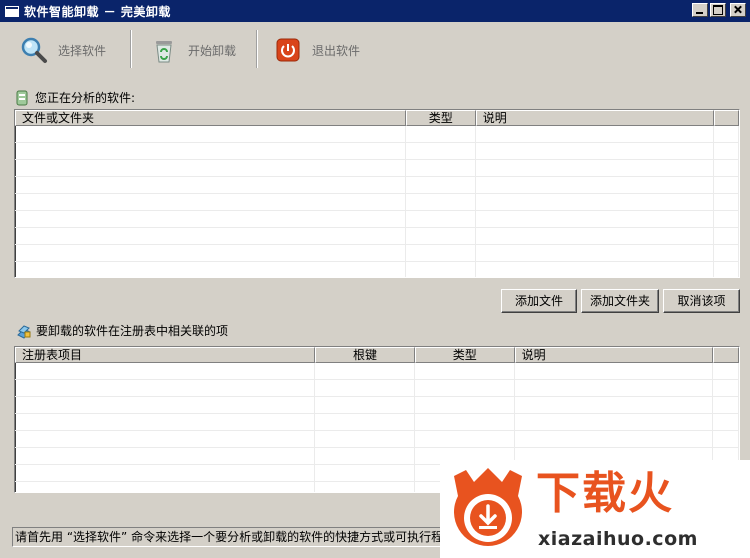 The image size is (750, 558). Describe the element at coordinates (97, 11) in the screenshot. I see `window-title: 软件智能卸载 － 完美卸载` at that location.